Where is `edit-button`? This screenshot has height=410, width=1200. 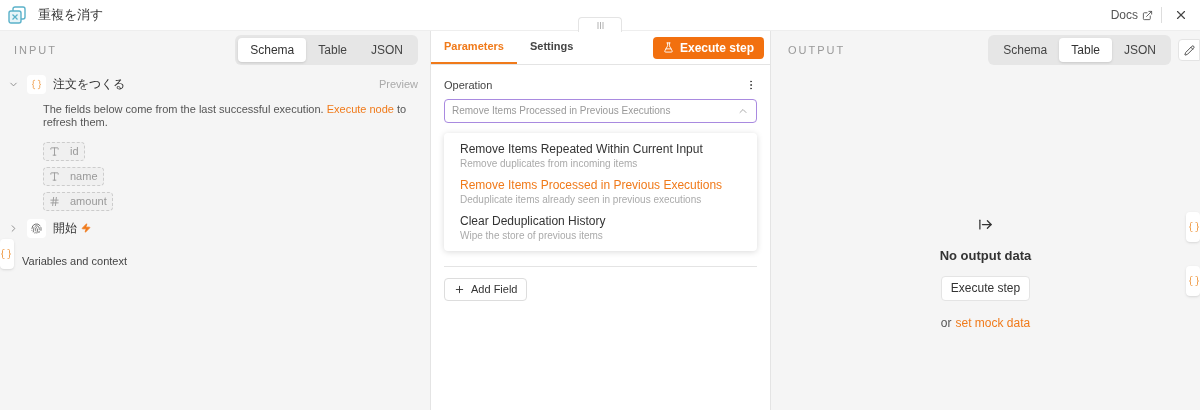
edit-button is located at coordinates (1189, 50).